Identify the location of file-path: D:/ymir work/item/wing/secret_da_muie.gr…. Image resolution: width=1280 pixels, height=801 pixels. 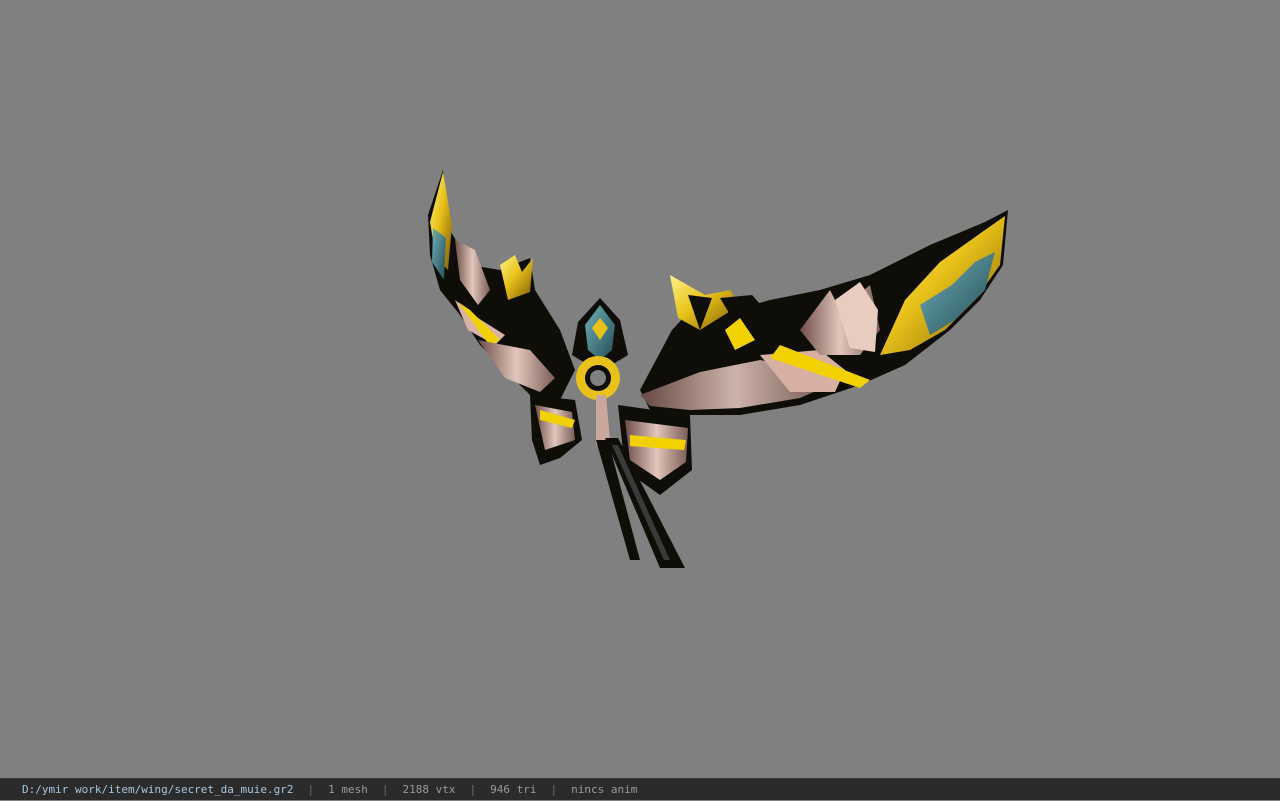
(158, 789).